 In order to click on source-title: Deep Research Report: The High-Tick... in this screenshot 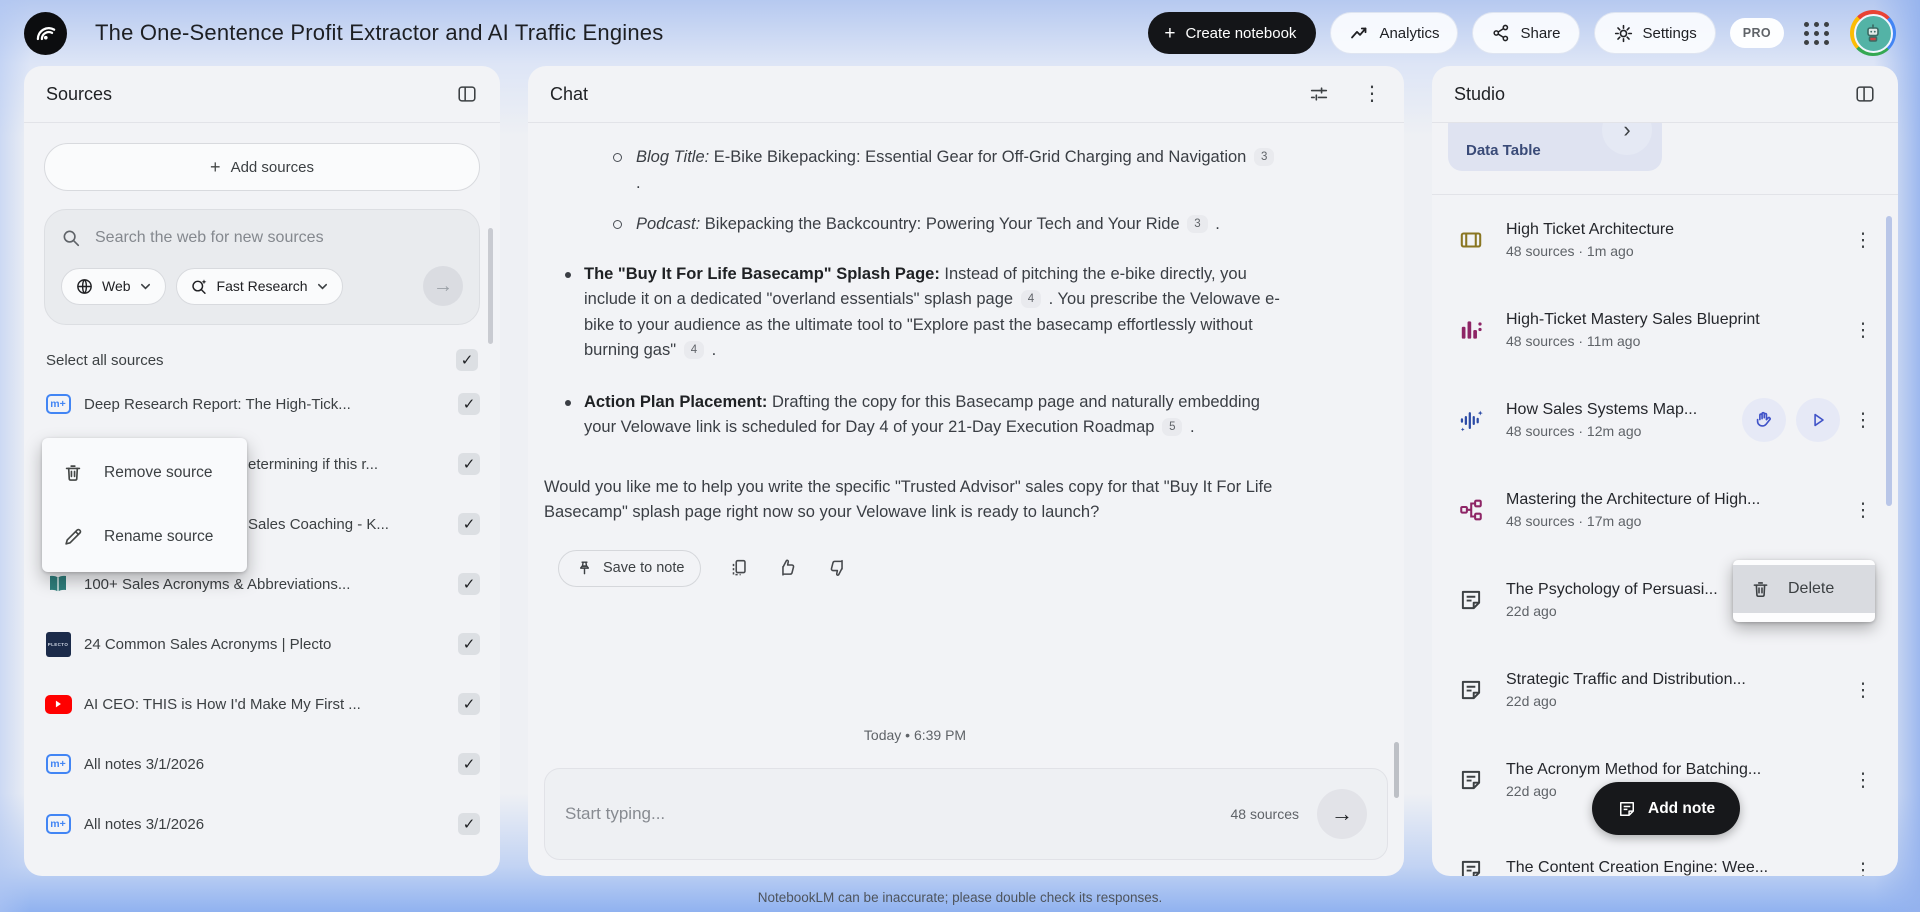, I will do `click(271, 404)`.